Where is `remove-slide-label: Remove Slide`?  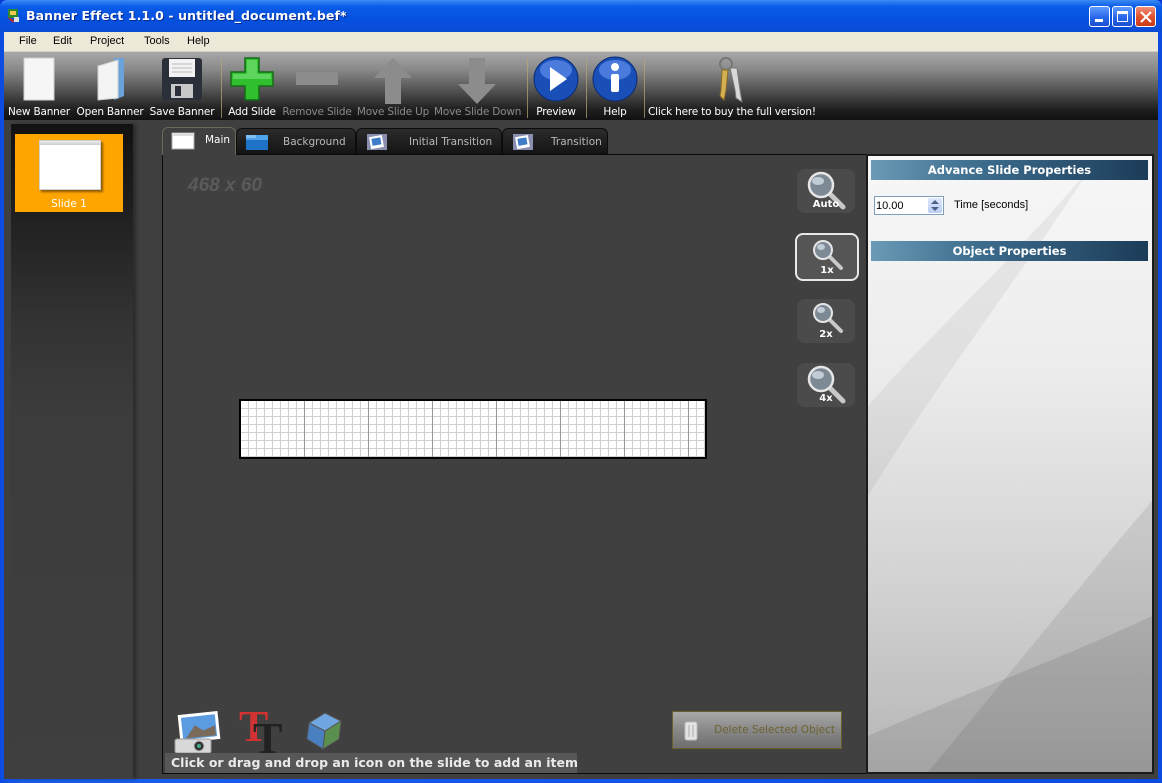 remove-slide-label: Remove Slide is located at coordinates (317, 112).